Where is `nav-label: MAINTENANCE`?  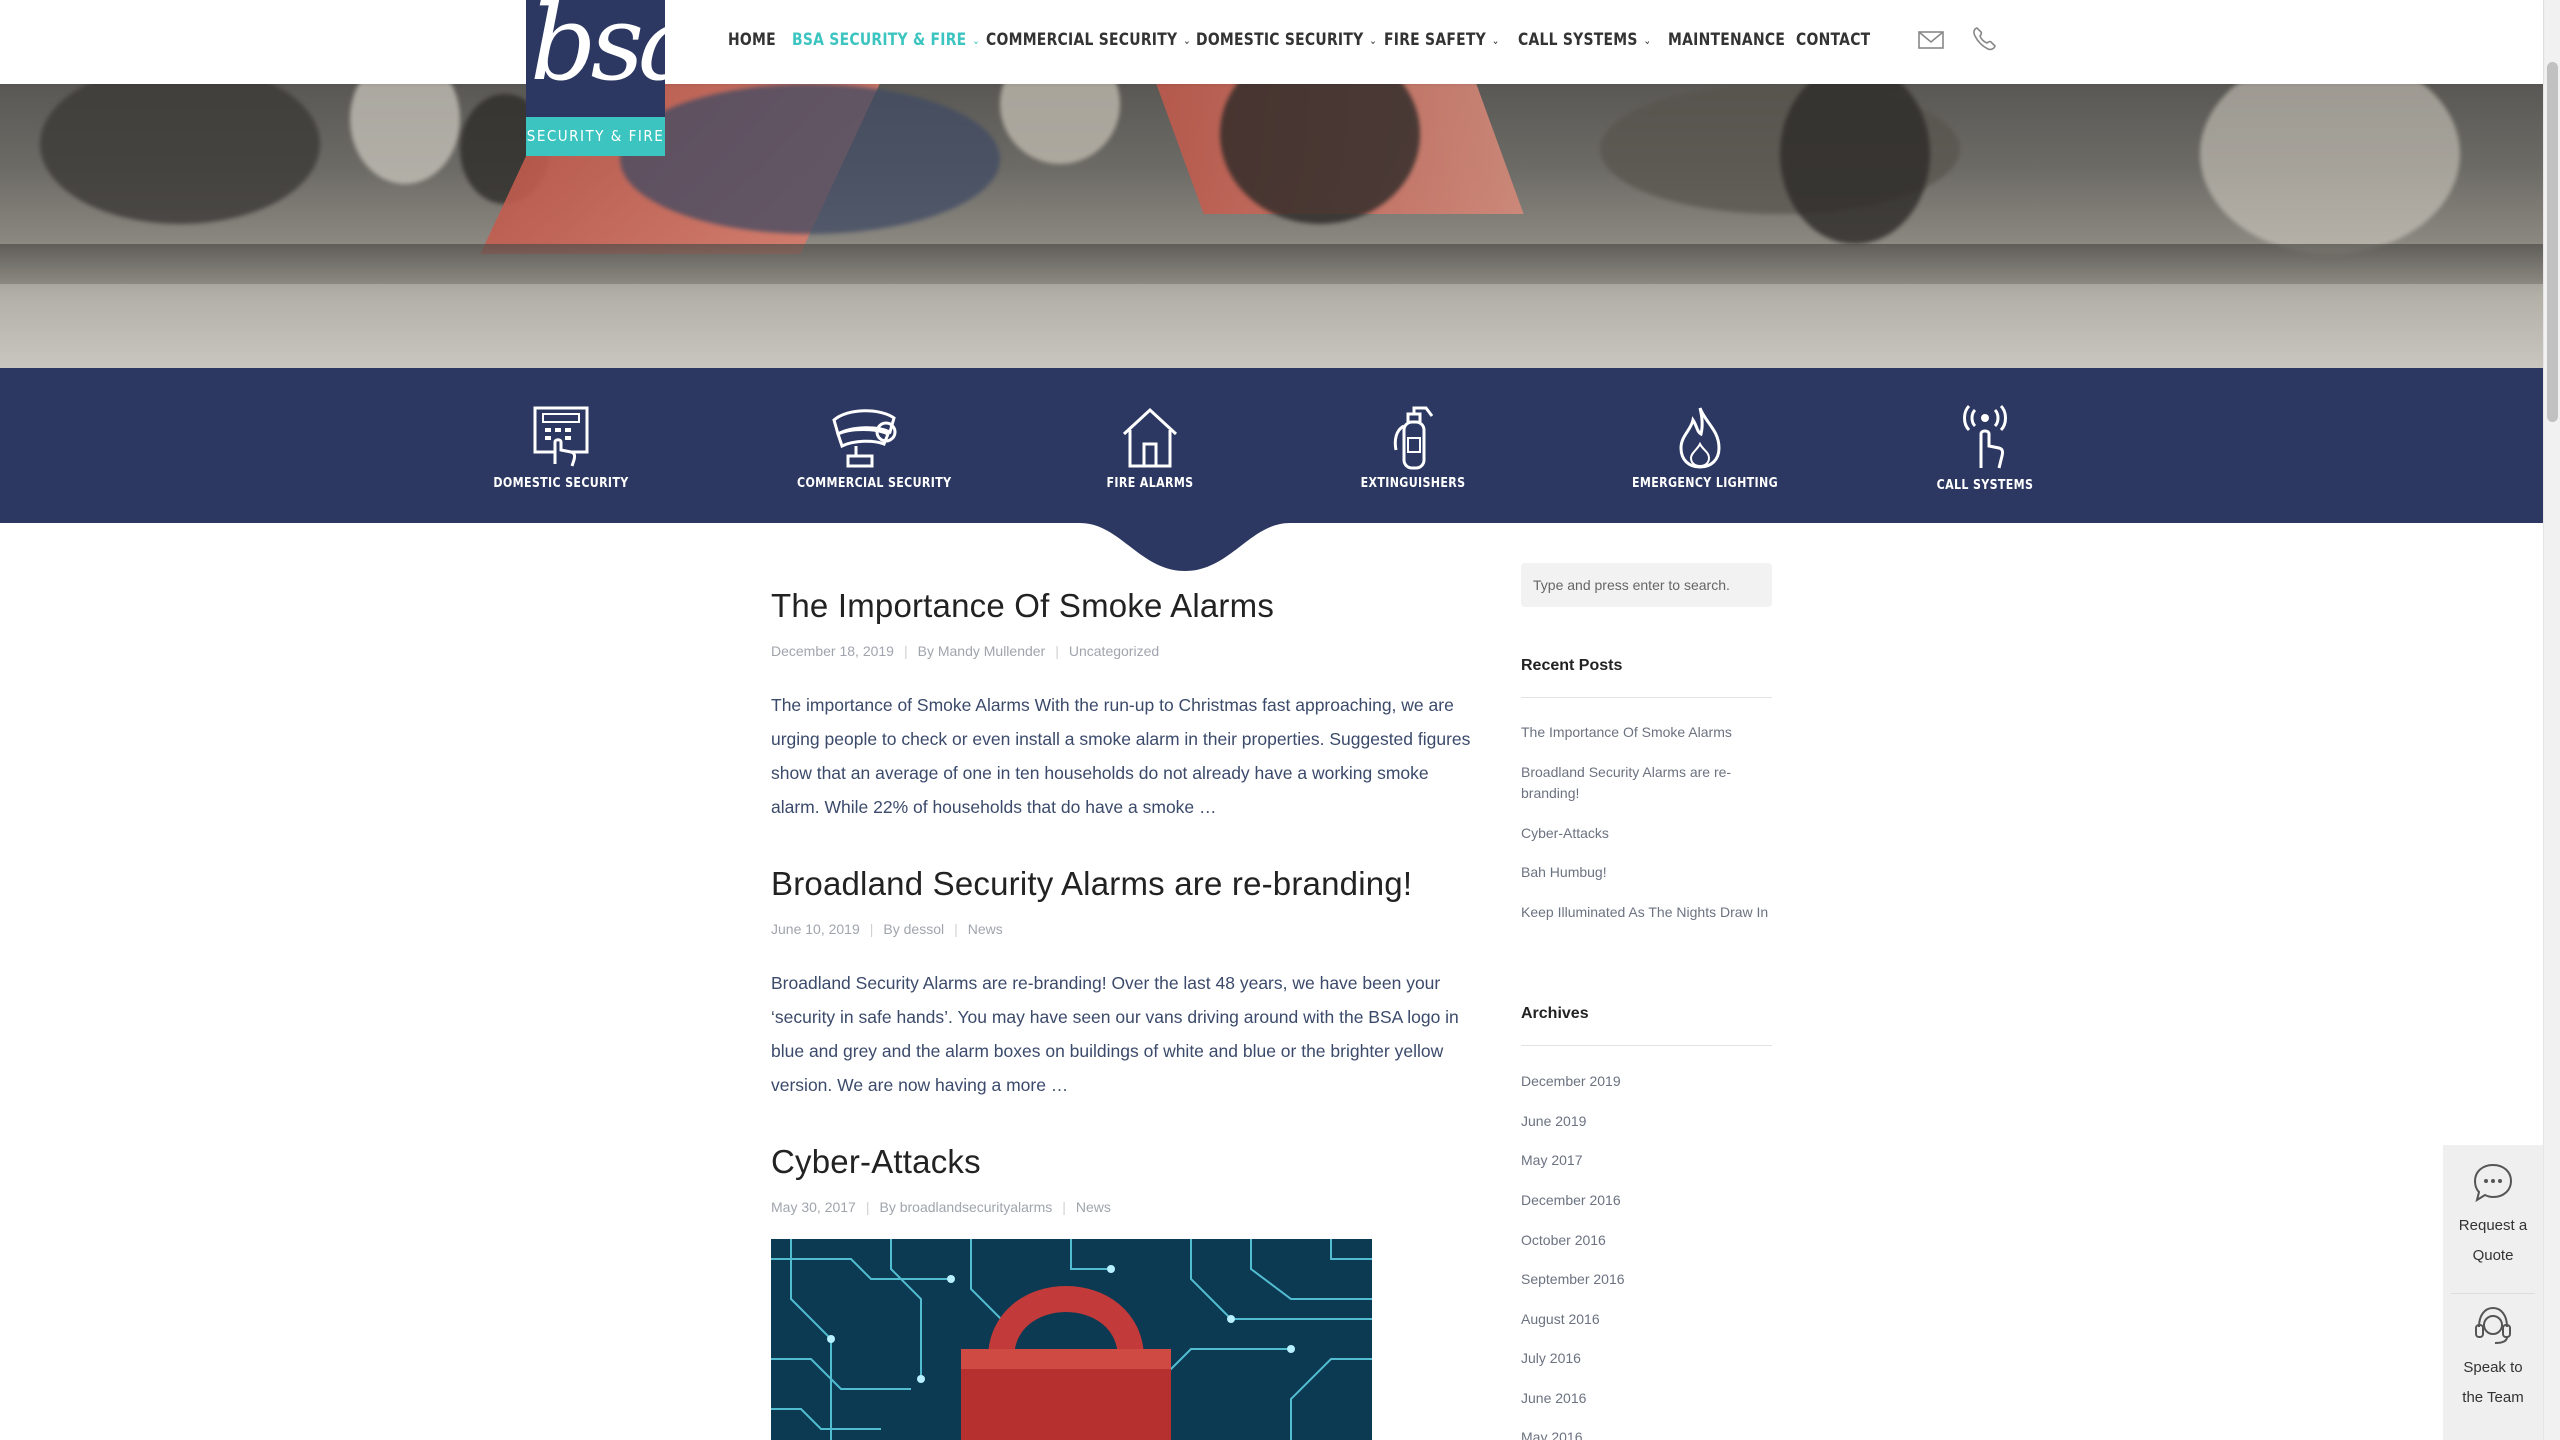 nav-label: MAINTENANCE is located at coordinates (1727, 40).